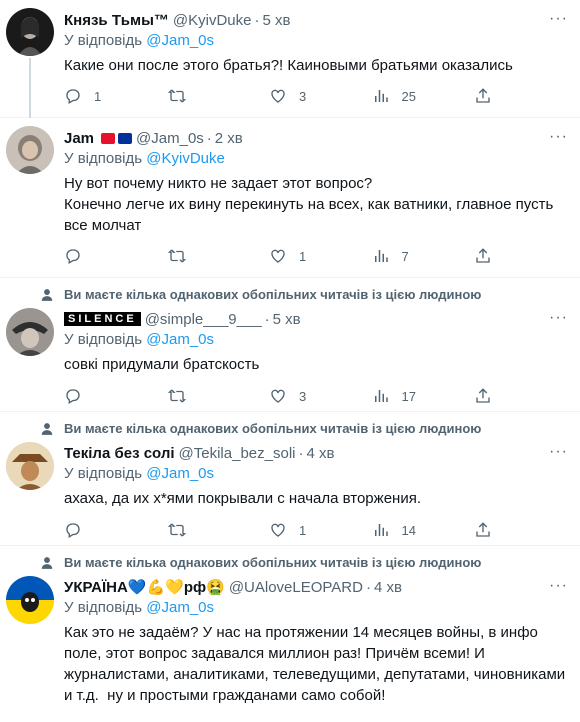  What do you see at coordinates (296, 587) in the screenshot?
I see `user-handle: @UAloveLEOPARD` at bounding box center [296, 587].